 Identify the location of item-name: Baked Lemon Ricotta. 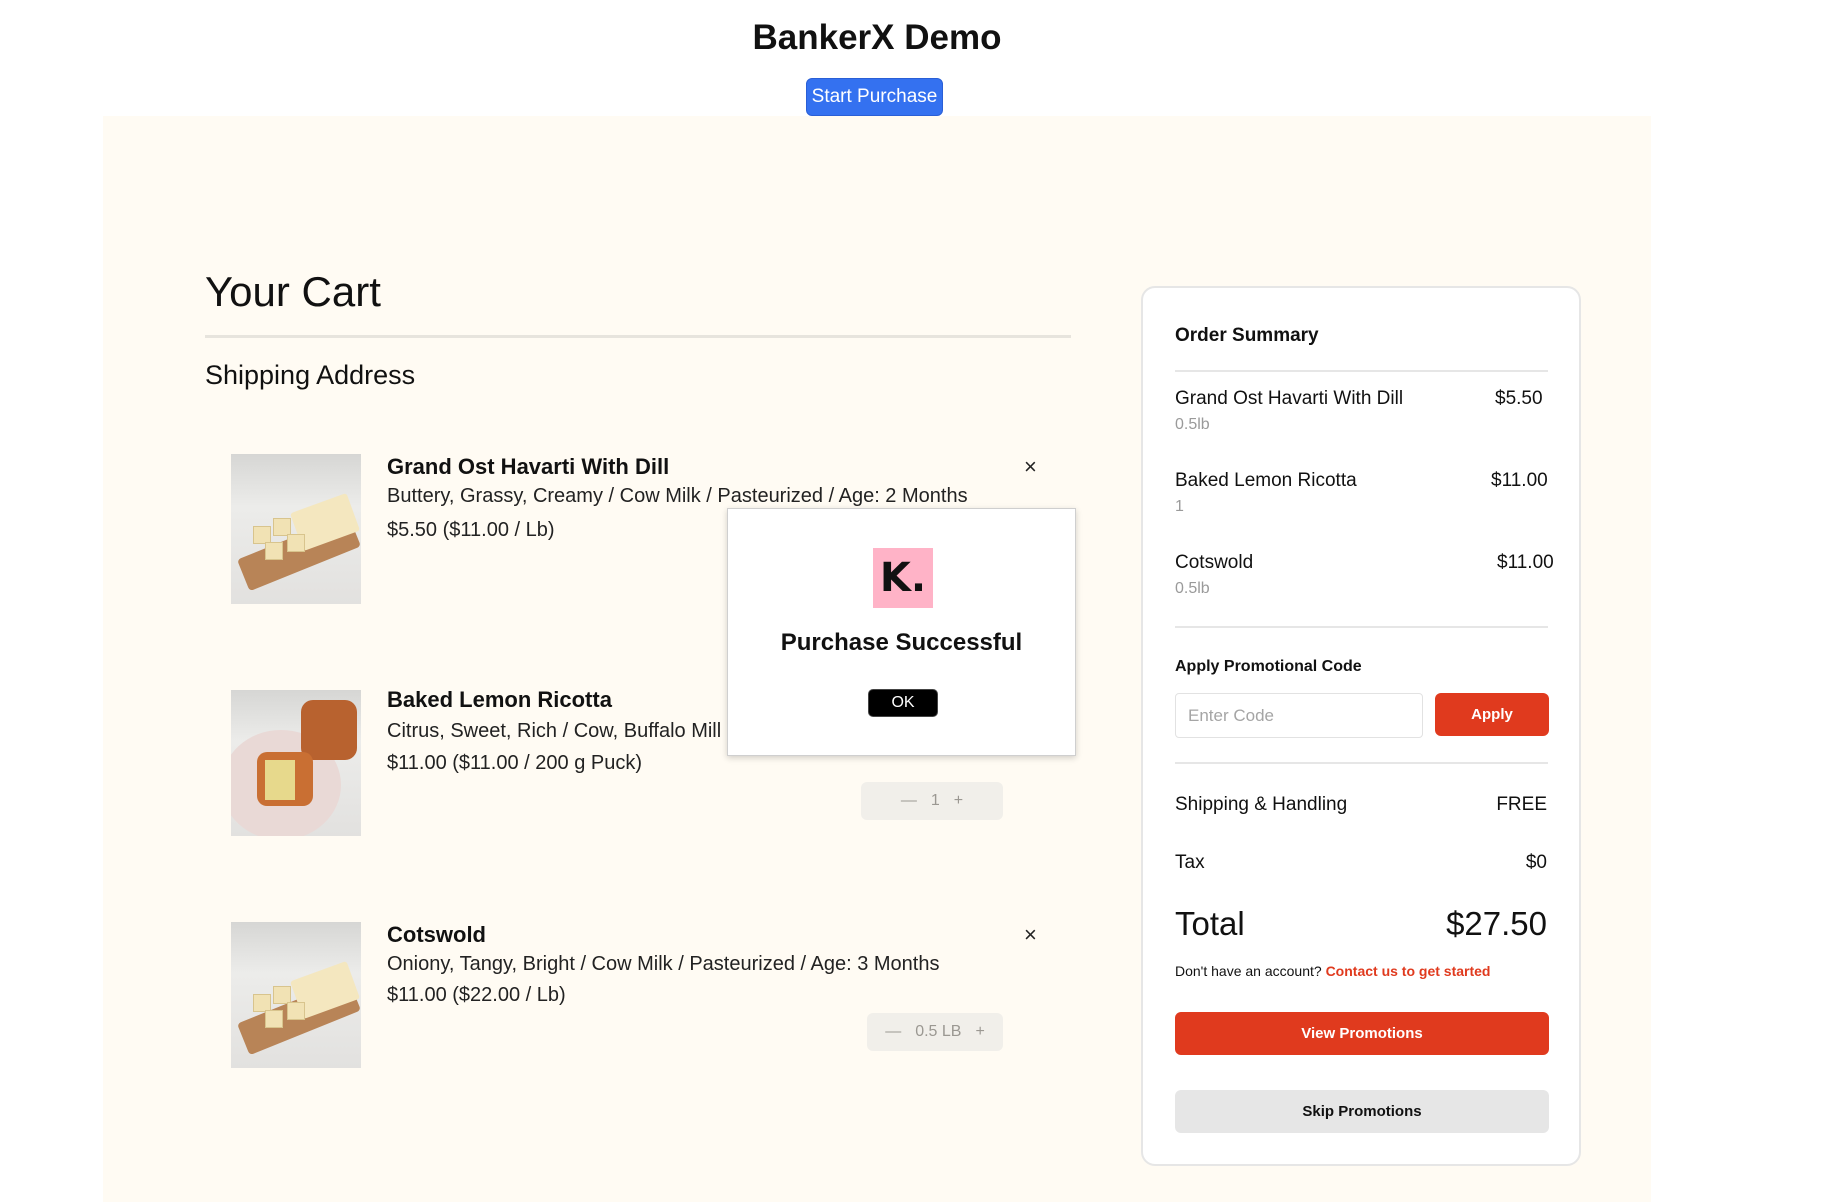
(499, 700).